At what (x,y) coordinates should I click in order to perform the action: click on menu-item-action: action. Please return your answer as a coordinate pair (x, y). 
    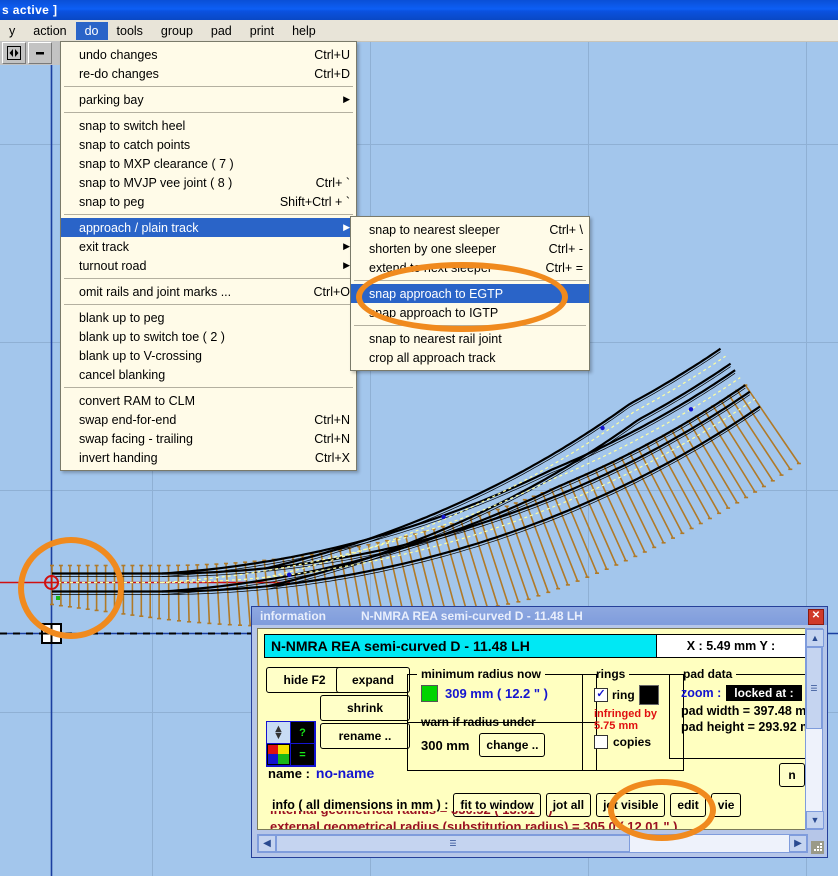
    Looking at the image, I should click on (49, 31).